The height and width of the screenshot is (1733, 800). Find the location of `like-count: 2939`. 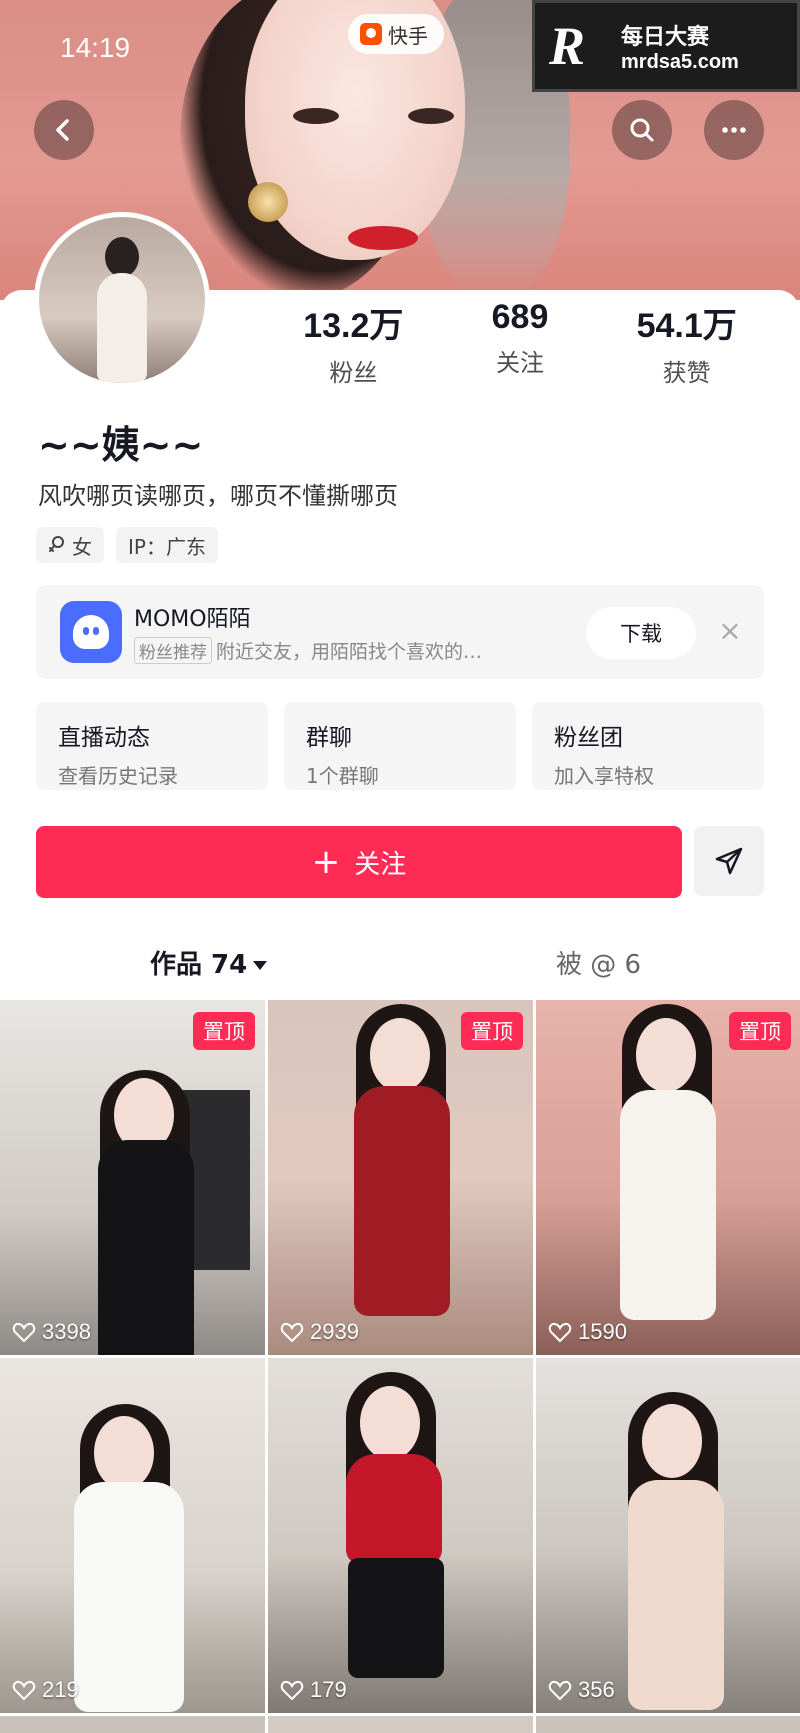

like-count: 2939 is located at coordinates (334, 1331).